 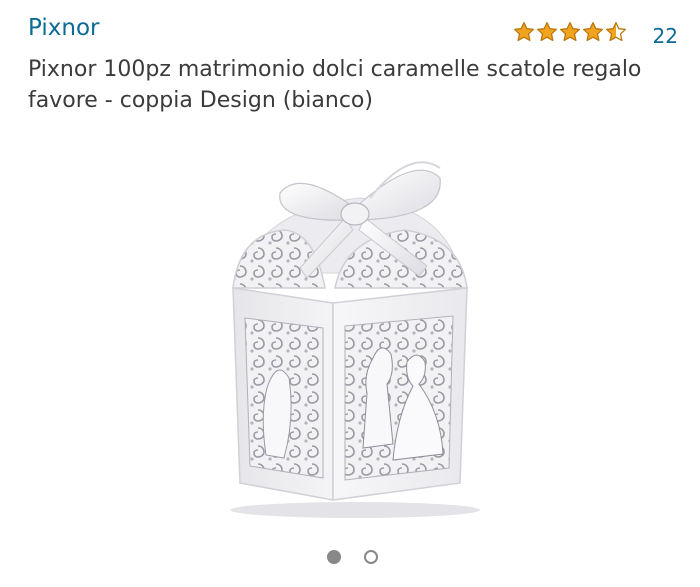 What do you see at coordinates (665, 36) in the screenshot?
I see `review-count: 22` at bounding box center [665, 36].